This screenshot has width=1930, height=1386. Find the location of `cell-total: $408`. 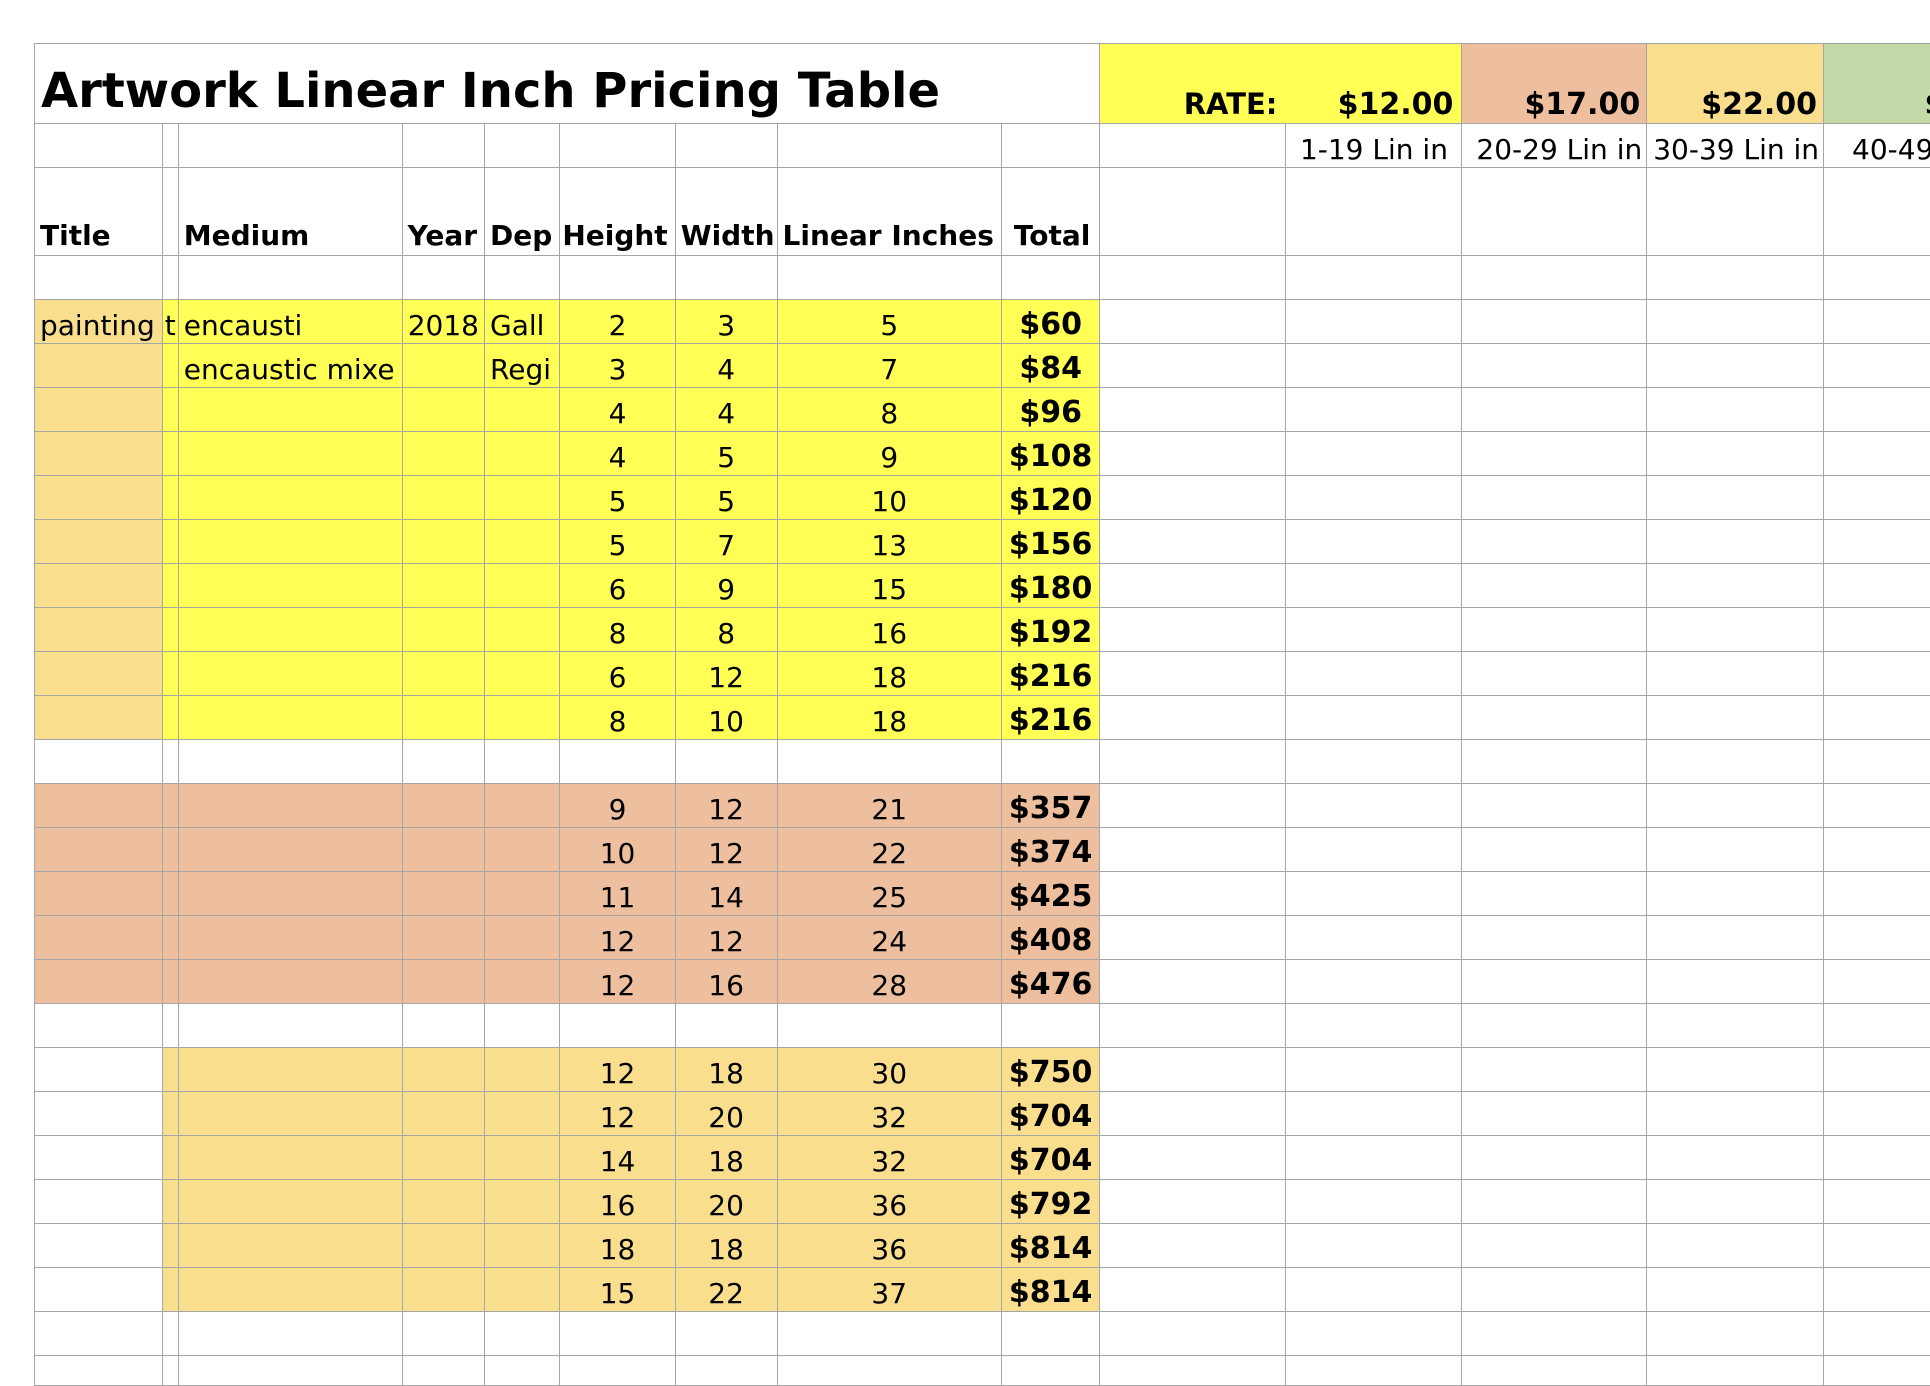

cell-total: $408 is located at coordinates (1050, 938).